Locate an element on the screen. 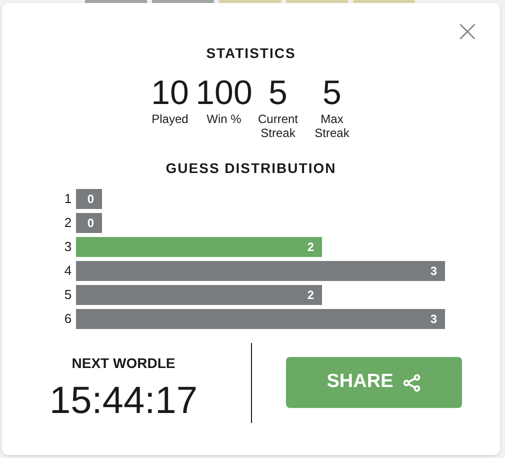 This screenshot has width=505, height=458. section-title: GUESS DISTRIBUTION is located at coordinates (251, 168).